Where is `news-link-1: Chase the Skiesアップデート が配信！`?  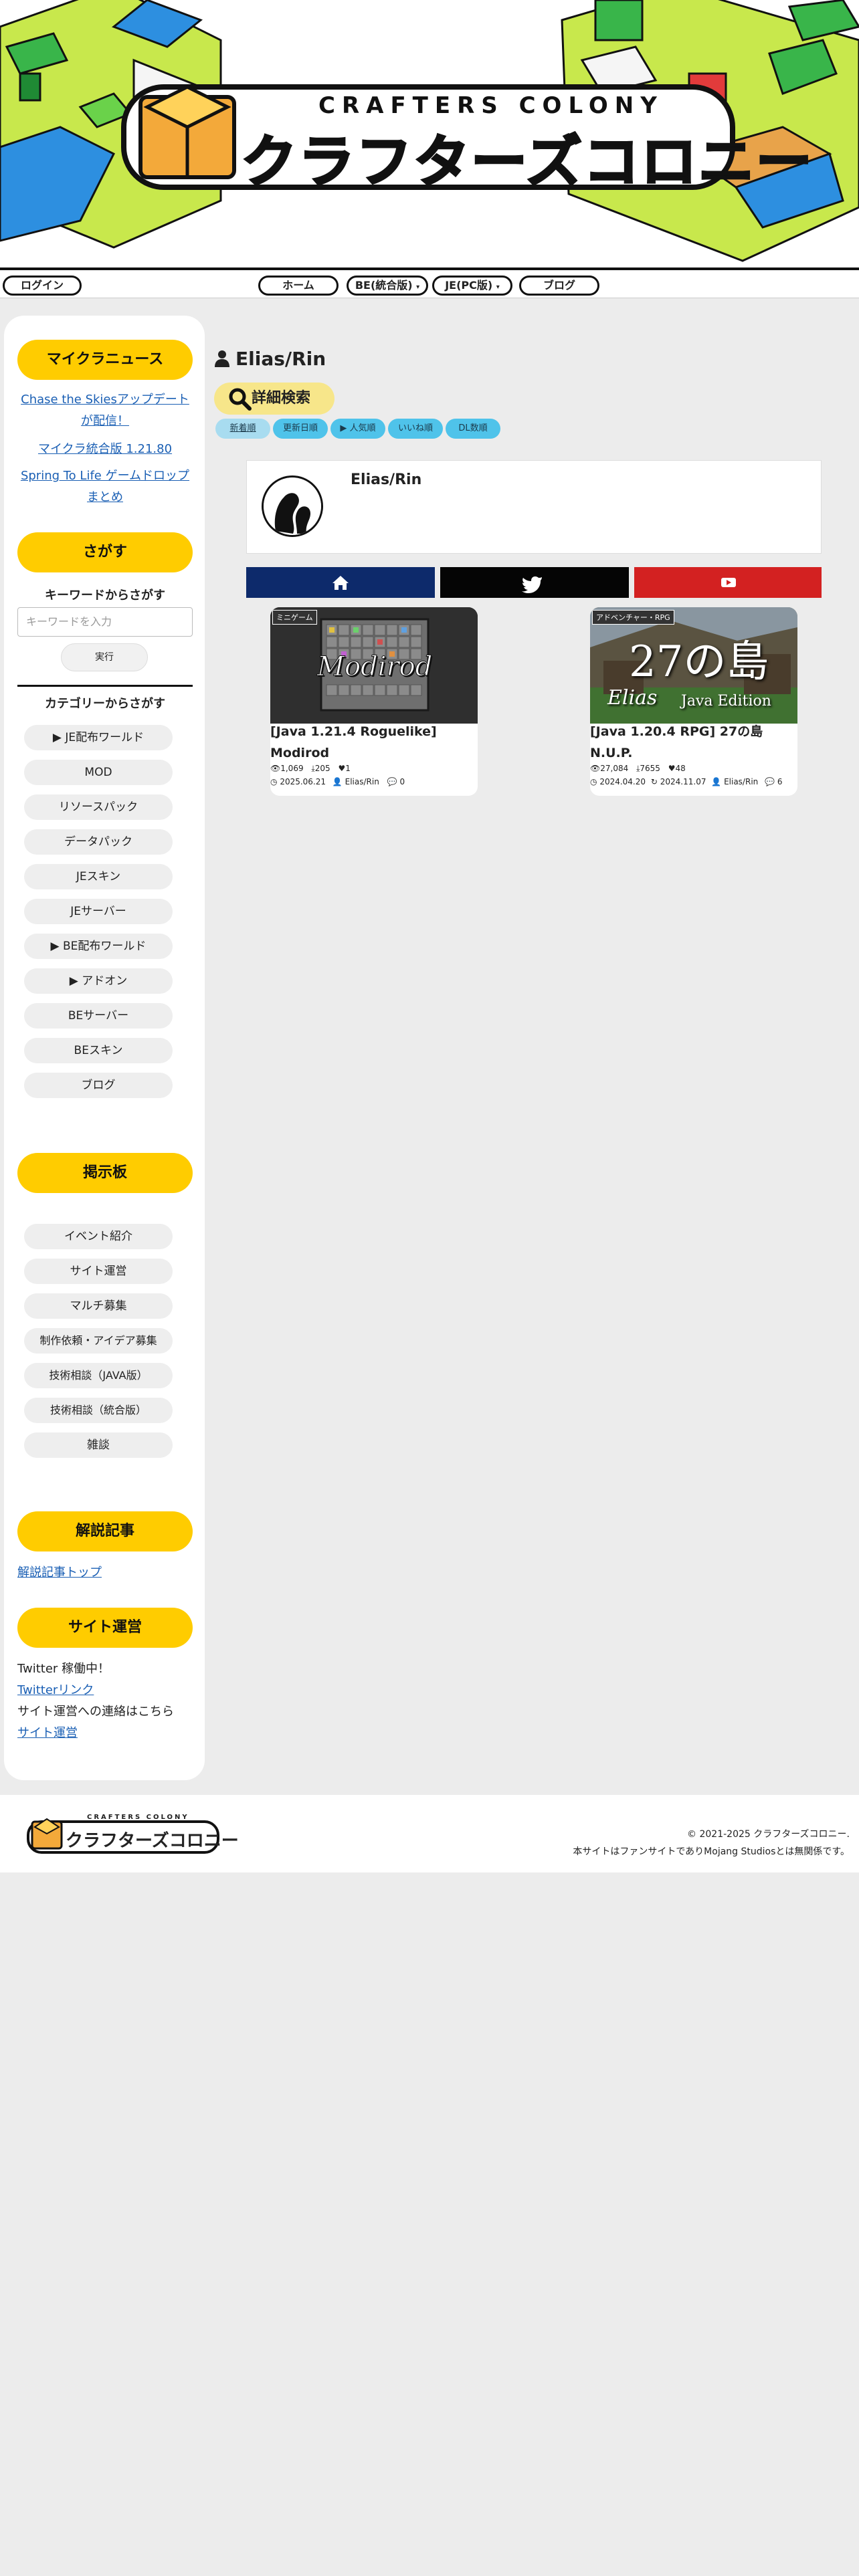 news-link-1: Chase the Skiesアップデート が配信！ is located at coordinates (105, 410).